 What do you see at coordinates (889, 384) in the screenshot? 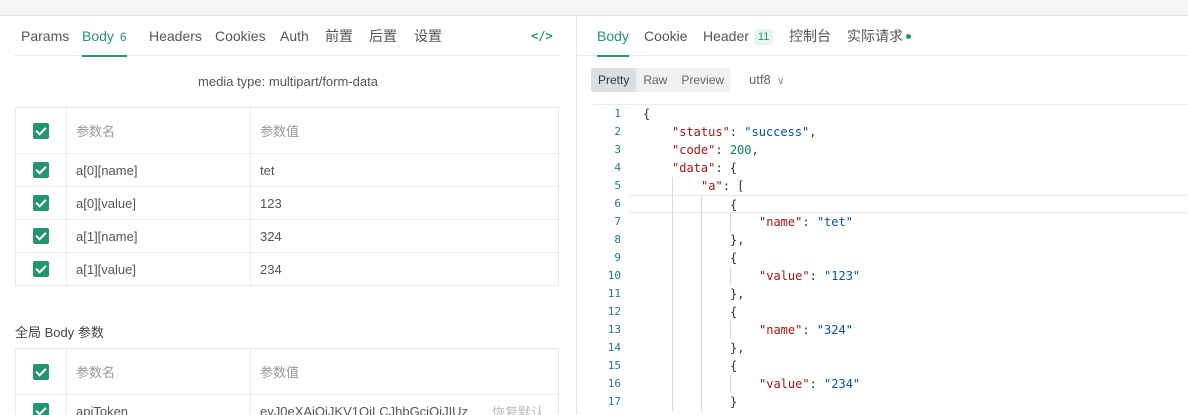
I see `code-line: 16 "value": "234"` at bounding box center [889, 384].